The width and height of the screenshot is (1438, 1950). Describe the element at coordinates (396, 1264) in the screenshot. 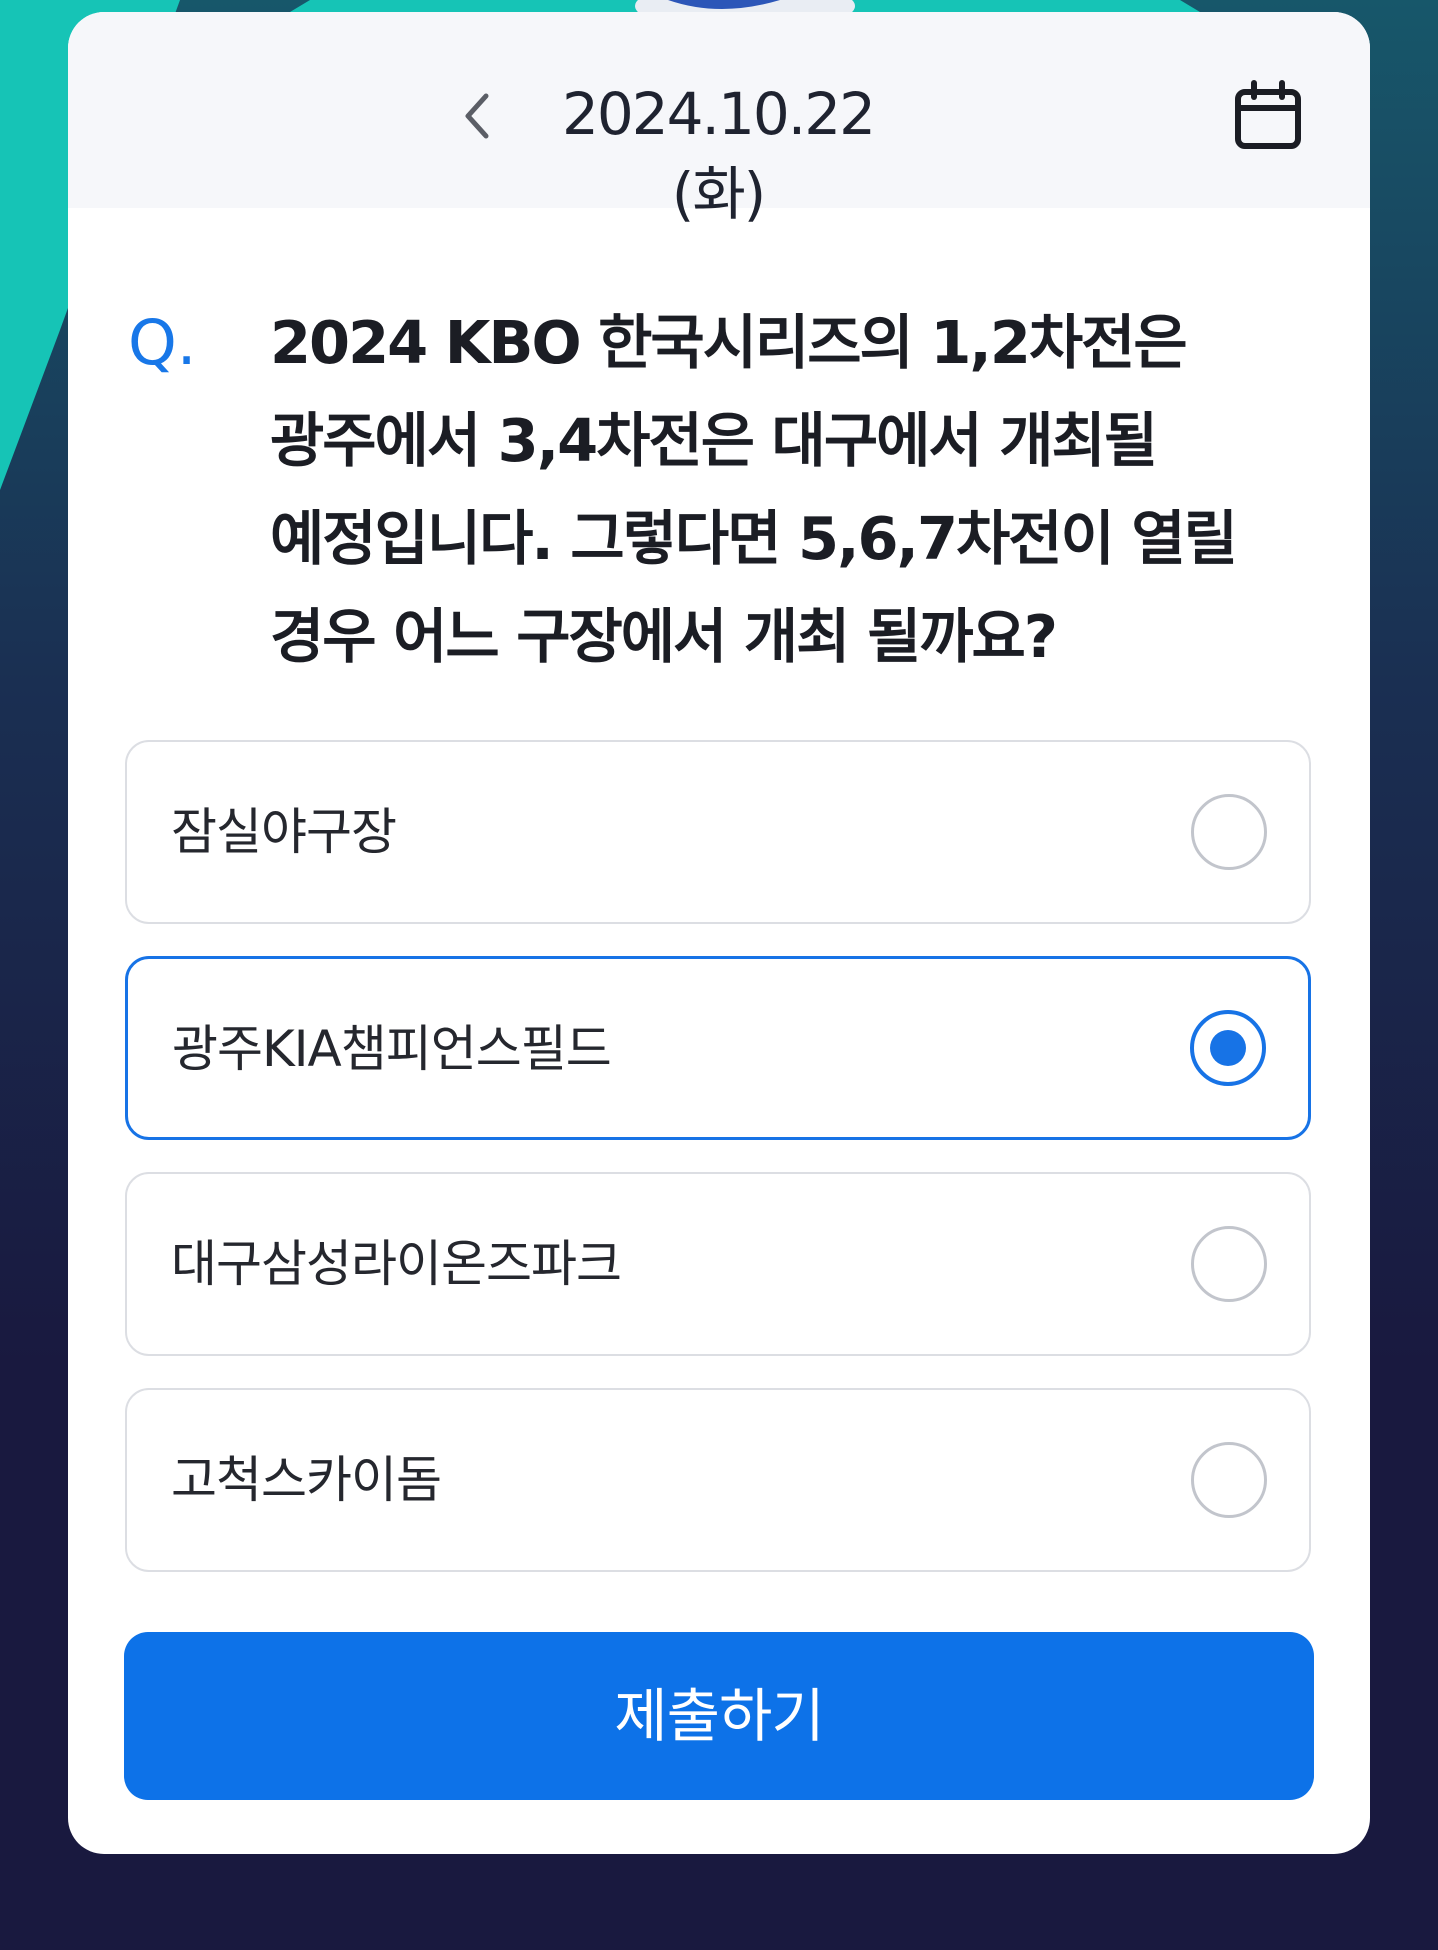

I see `option-label: 대구삼성라이온즈파크` at that location.